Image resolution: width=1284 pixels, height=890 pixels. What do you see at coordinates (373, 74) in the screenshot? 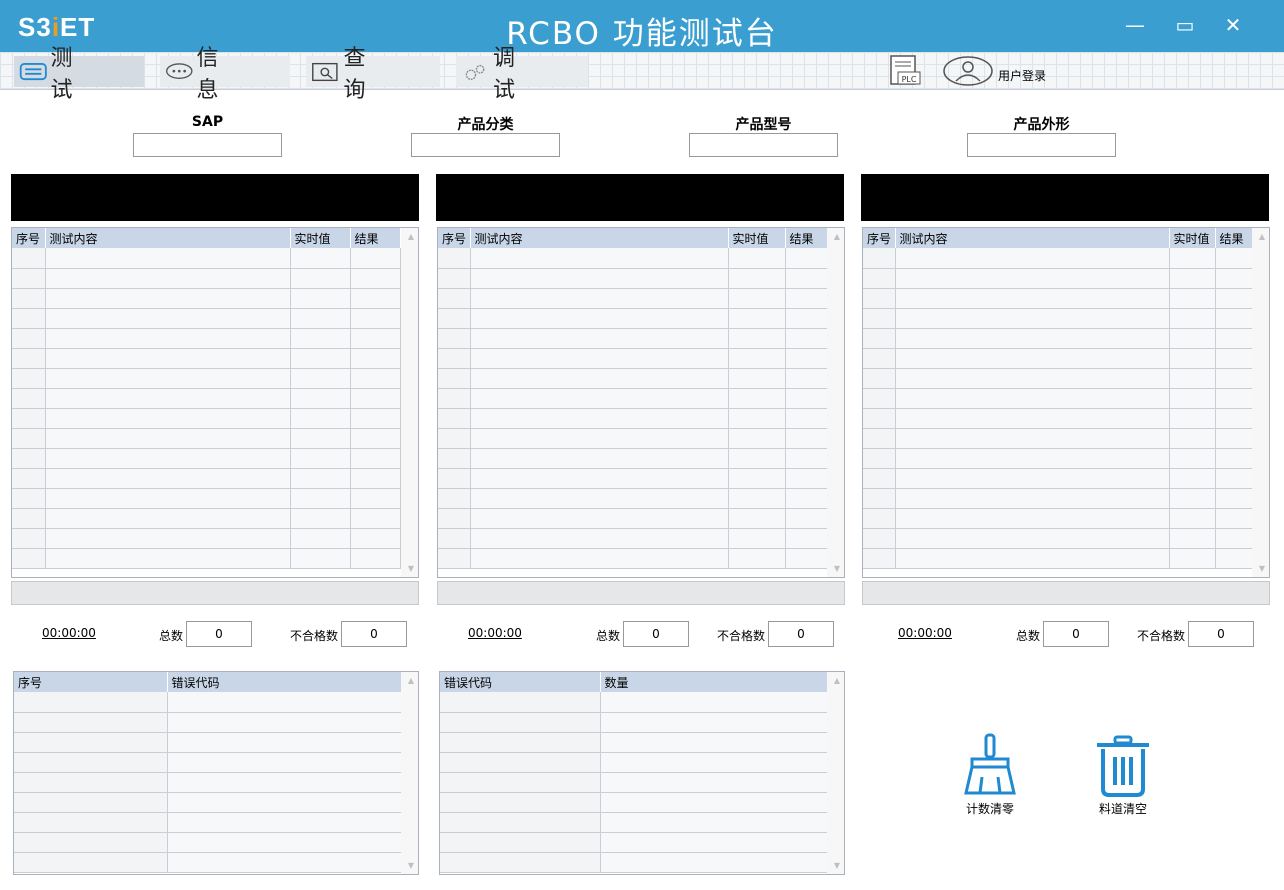
I see `tab-query: 查询` at bounding box center [373, 74].